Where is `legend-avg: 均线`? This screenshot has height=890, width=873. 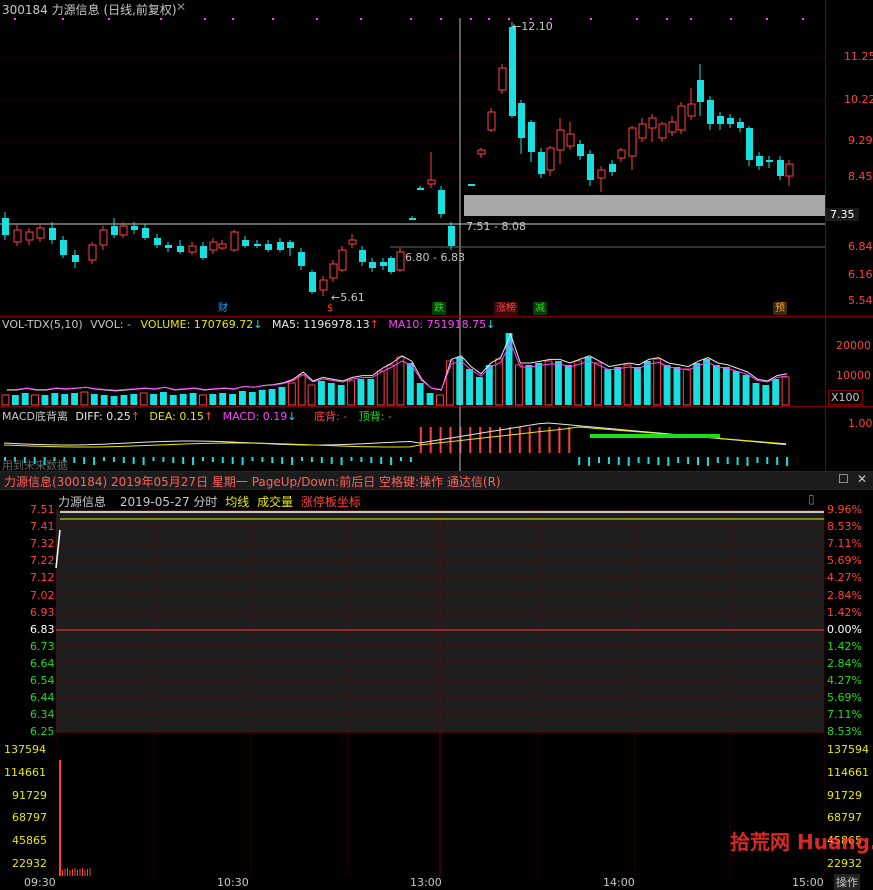 legend-avg: 均线 is located at coordinates (237, 502).